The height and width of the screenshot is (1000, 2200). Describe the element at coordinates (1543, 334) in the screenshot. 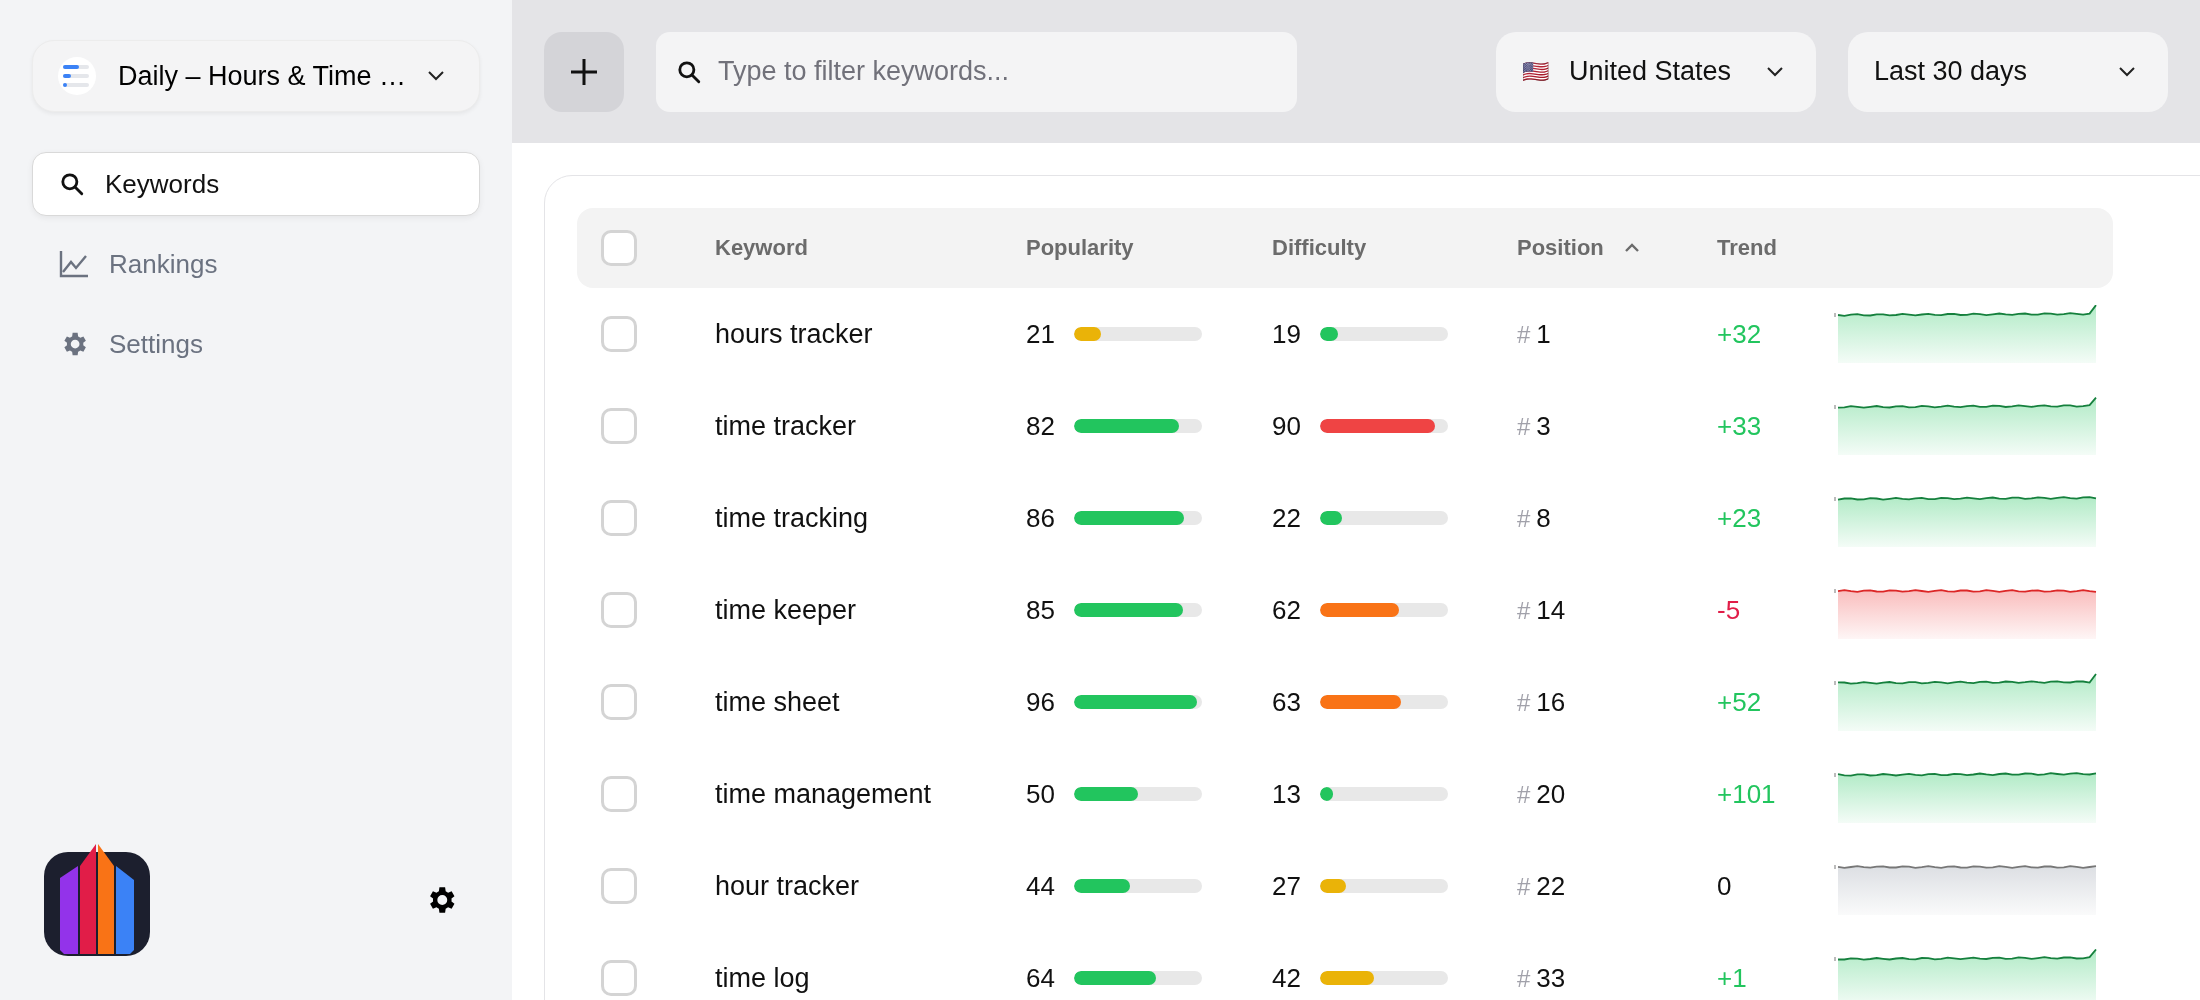

I see `position-value: 1` at that location.